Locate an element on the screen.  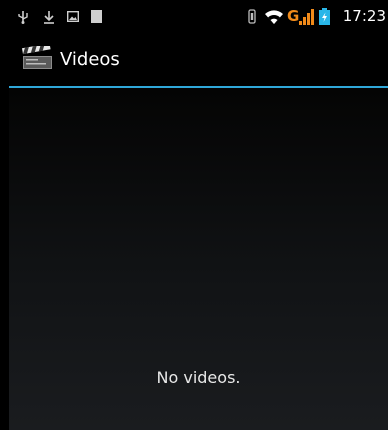
notification-icon is located at coordinates (96, 16).